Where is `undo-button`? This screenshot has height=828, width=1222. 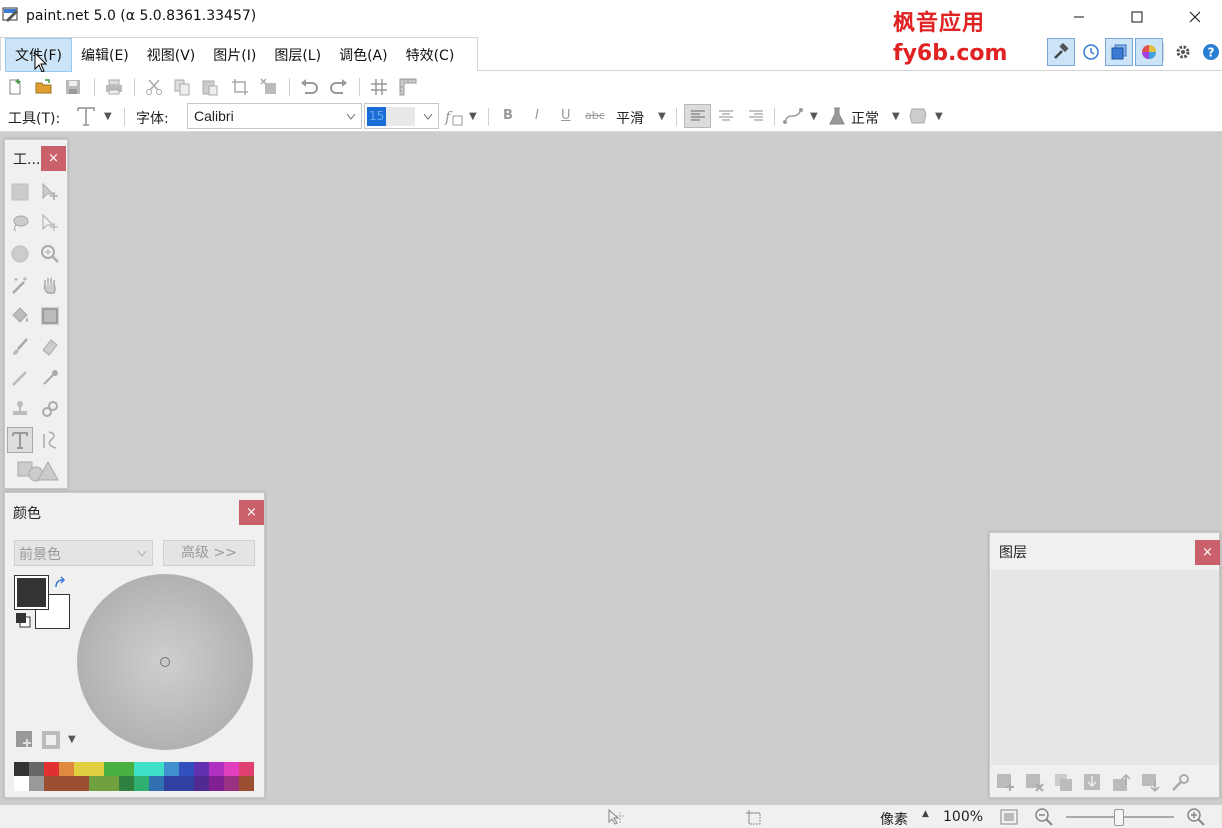 undo-button is located at coordinates (309, 87).